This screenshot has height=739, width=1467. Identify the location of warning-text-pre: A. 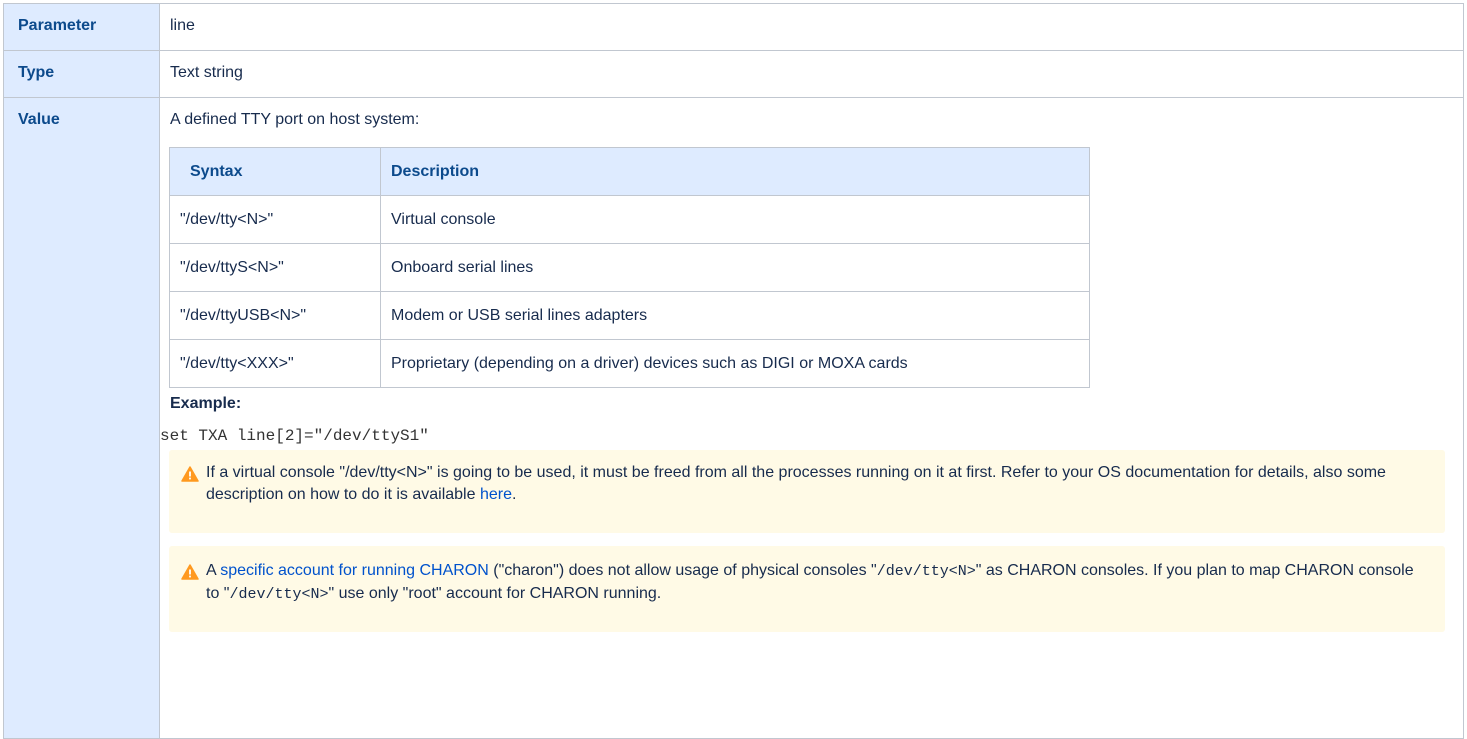
(213, 570).